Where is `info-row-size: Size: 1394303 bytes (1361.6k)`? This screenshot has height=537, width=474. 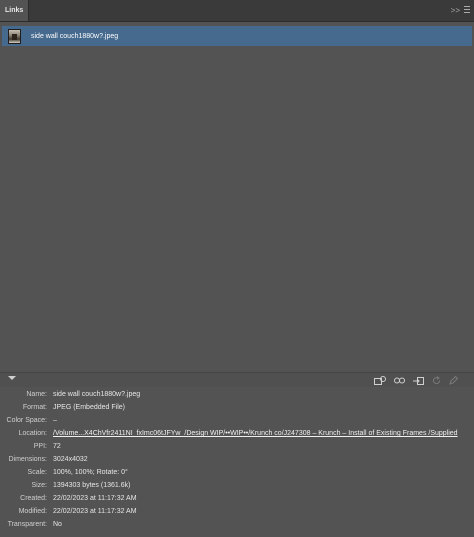 info-row-size: Size: 1394303 bytes (1361.6k) is located at coordinates (237, 485).